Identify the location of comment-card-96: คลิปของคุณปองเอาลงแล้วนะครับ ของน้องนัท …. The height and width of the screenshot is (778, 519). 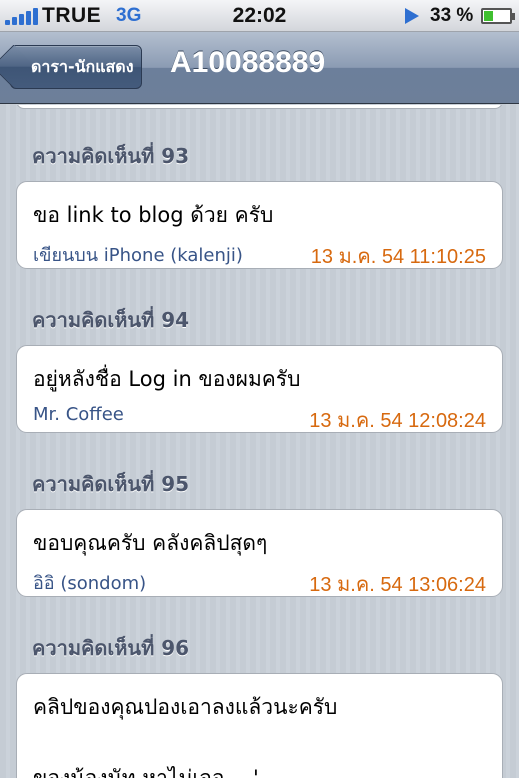
(259, 725).